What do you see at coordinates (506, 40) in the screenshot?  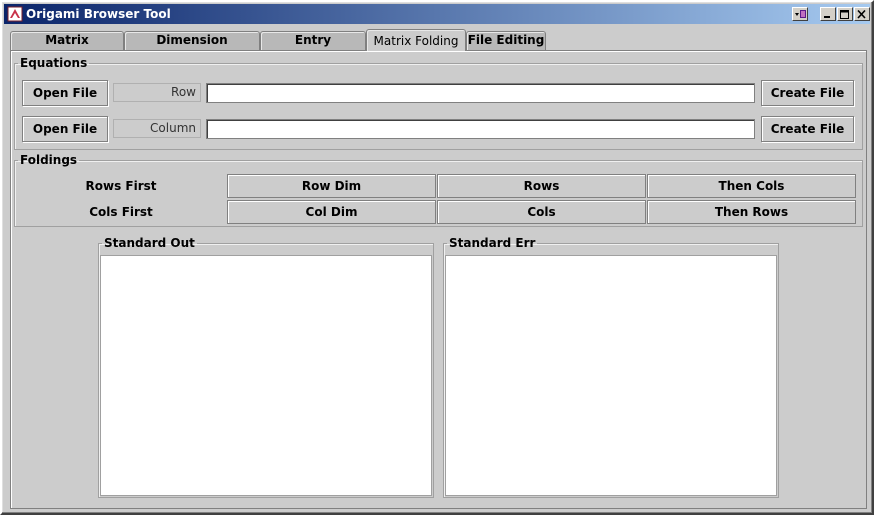 I see `tab-file-editing: File Editing` at bounding box center [506, 40].